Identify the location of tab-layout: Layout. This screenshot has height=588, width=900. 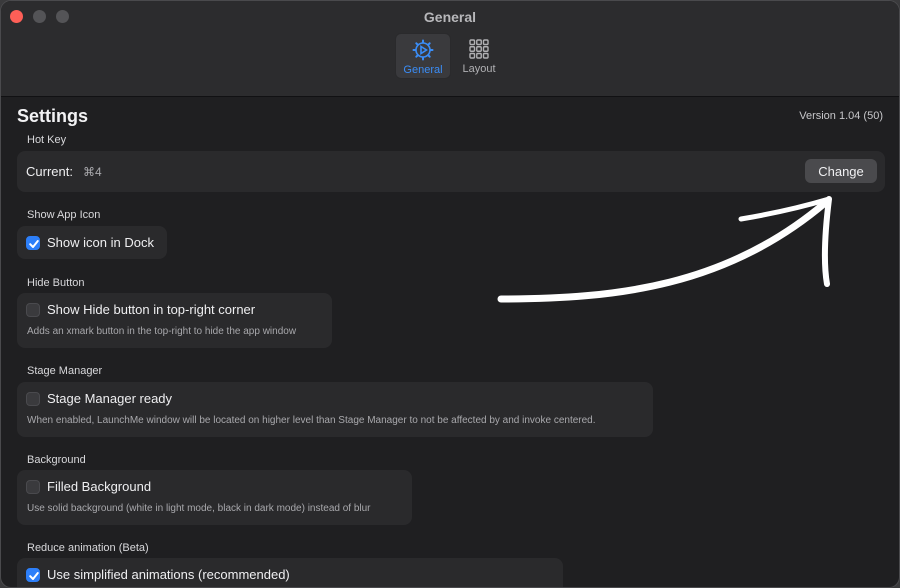
(479, 56).